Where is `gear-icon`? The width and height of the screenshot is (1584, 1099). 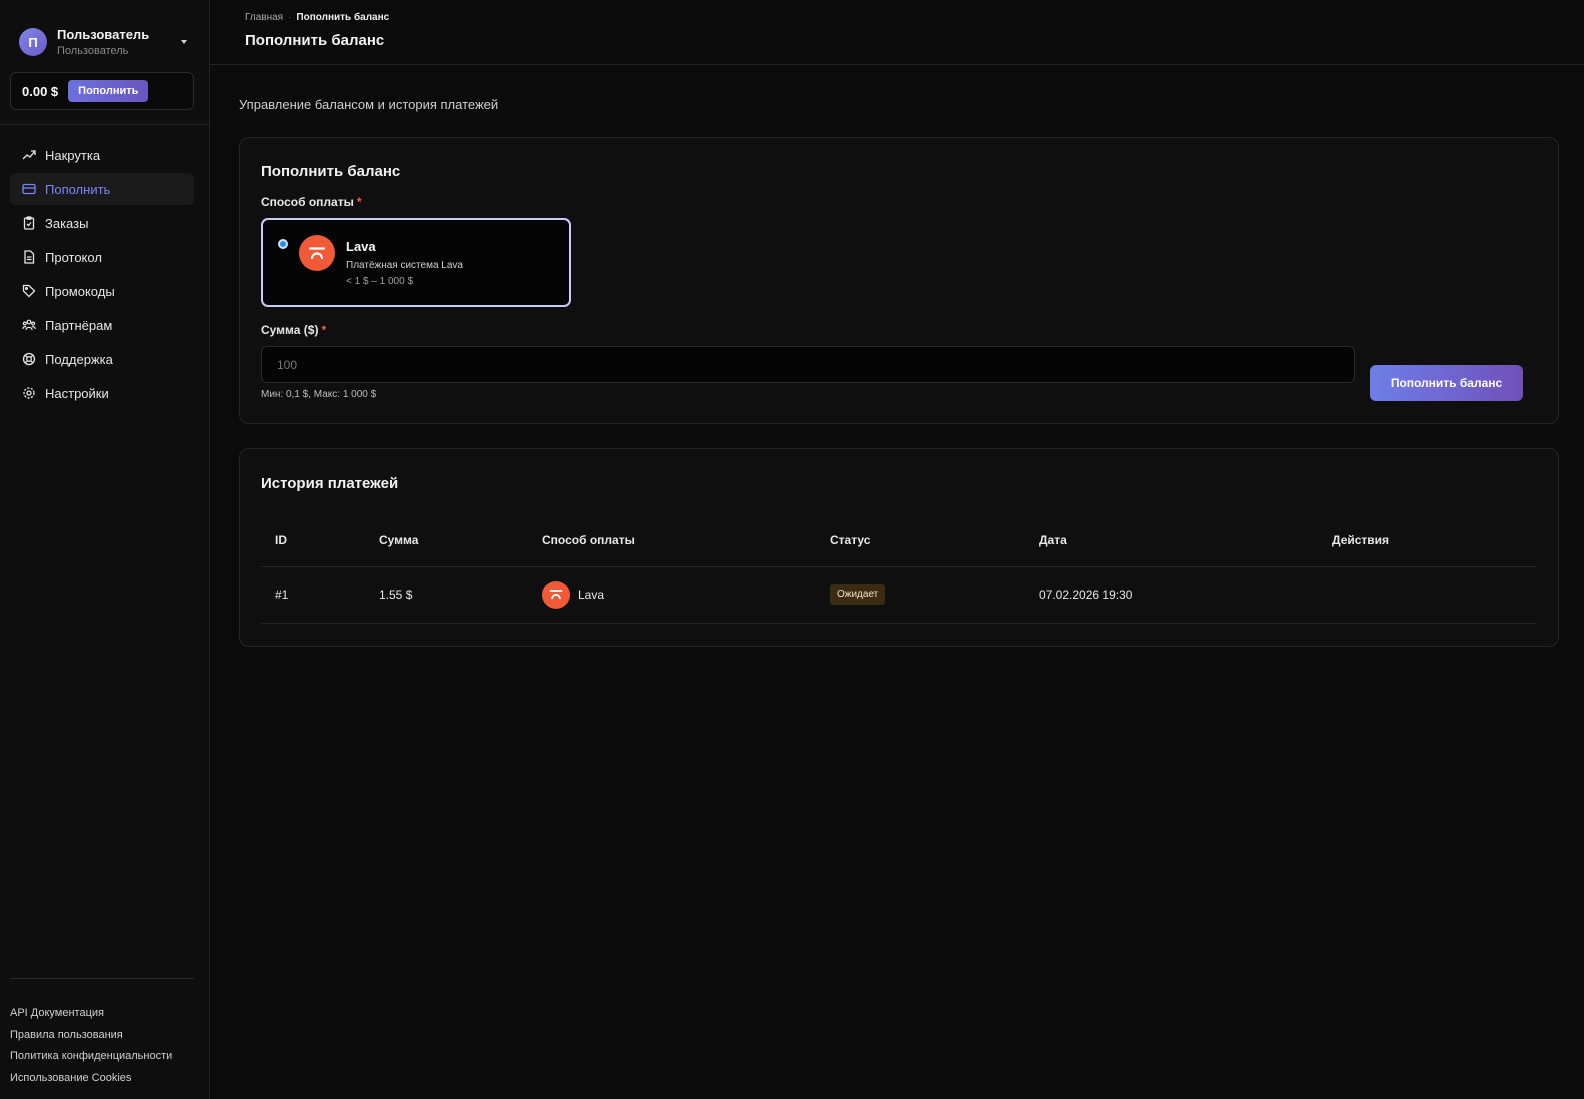
gear-icon is located at coordinates (29, 393).